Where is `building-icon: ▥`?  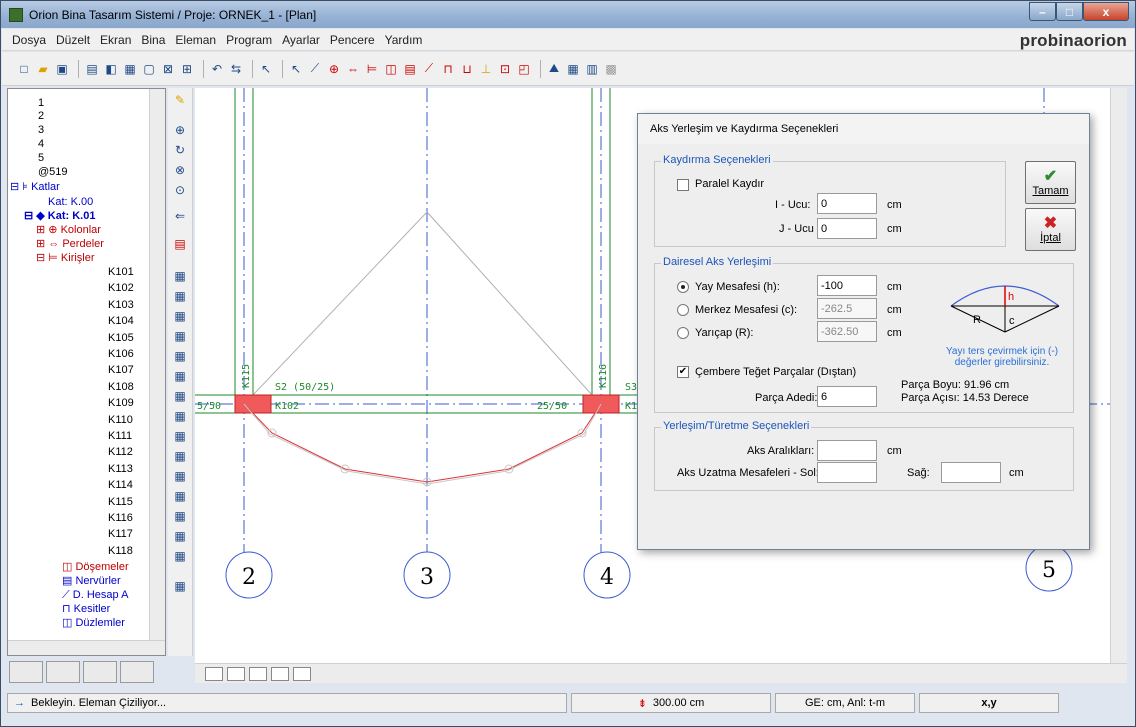 building-icon: ▥ is located at coordinates (592, 69).